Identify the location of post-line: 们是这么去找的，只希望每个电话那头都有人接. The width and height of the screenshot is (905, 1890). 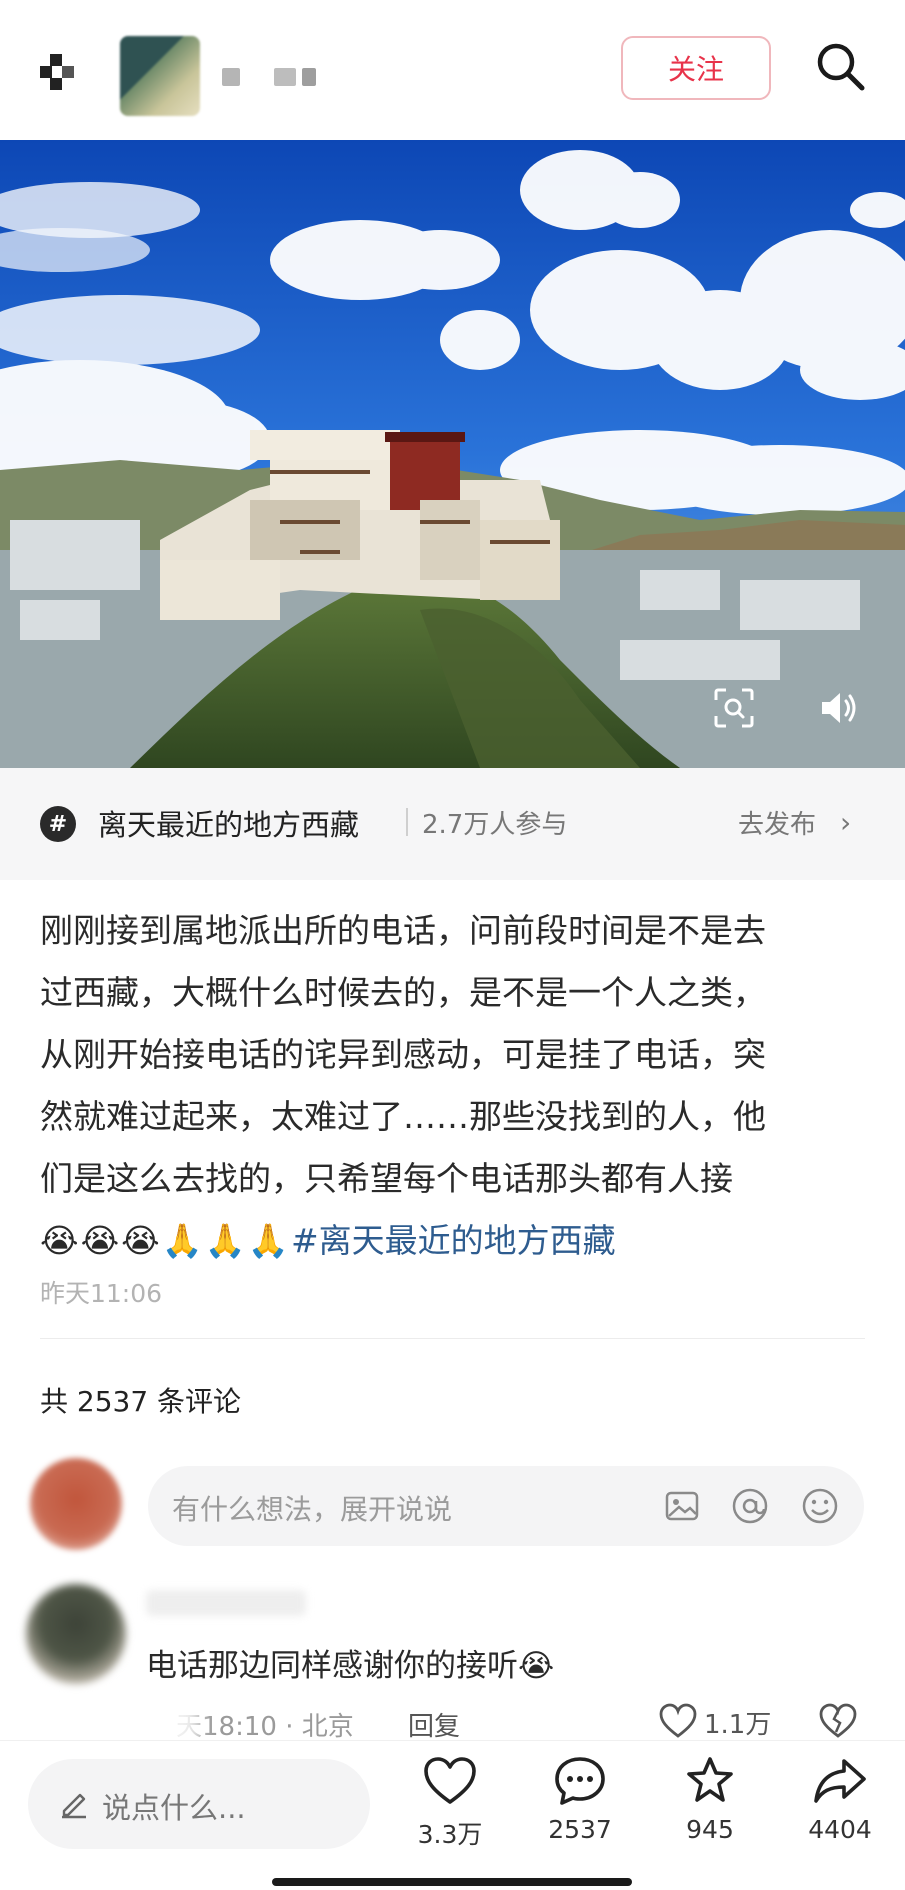
(386, 1178).